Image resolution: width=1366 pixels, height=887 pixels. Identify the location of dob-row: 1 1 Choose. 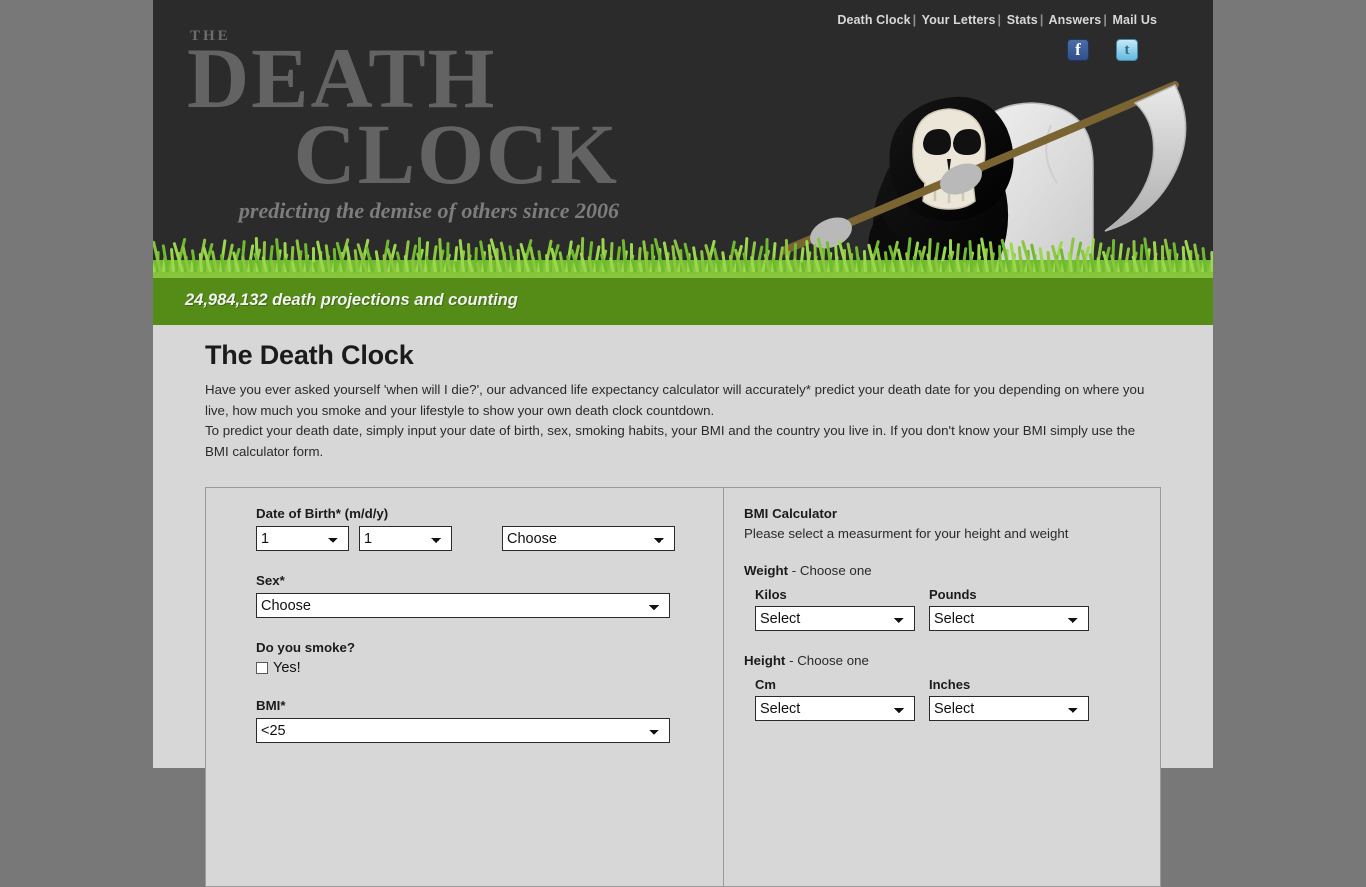
(489, 538).